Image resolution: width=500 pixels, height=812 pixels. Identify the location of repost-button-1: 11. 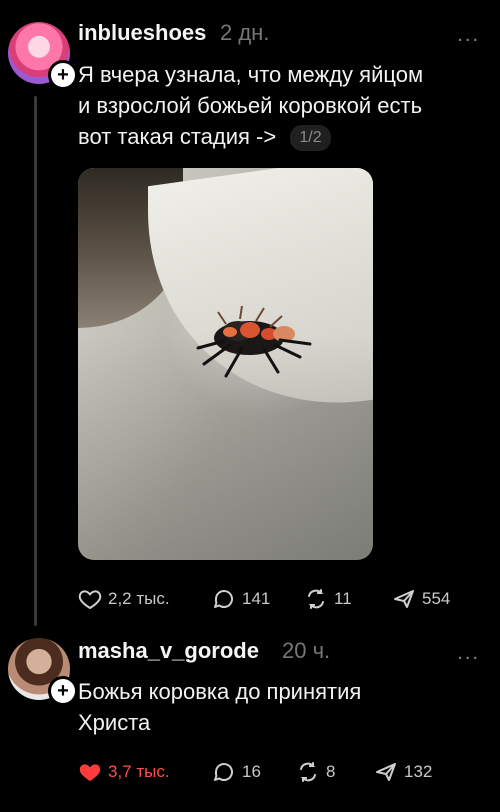
(328, 599).